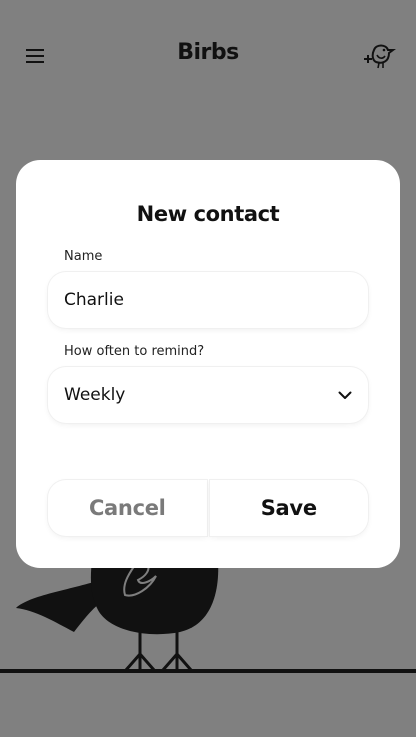  I want to click on cancel-button: Cancel, so click(127, 508).